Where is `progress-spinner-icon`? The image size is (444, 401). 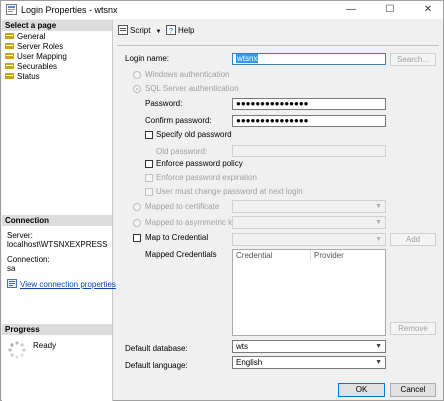
progress-spinner-icon is located at coordinates (17, 350).